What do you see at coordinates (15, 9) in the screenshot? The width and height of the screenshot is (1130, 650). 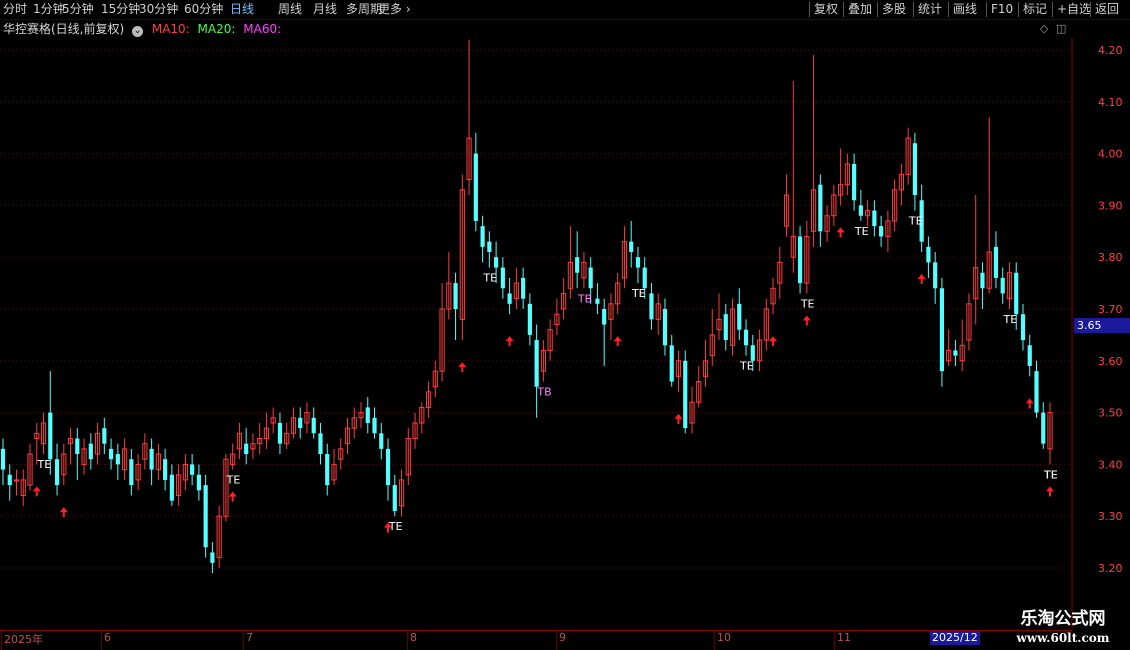 I see `period-tab-0: 分时` at bounding box center [15, 9].